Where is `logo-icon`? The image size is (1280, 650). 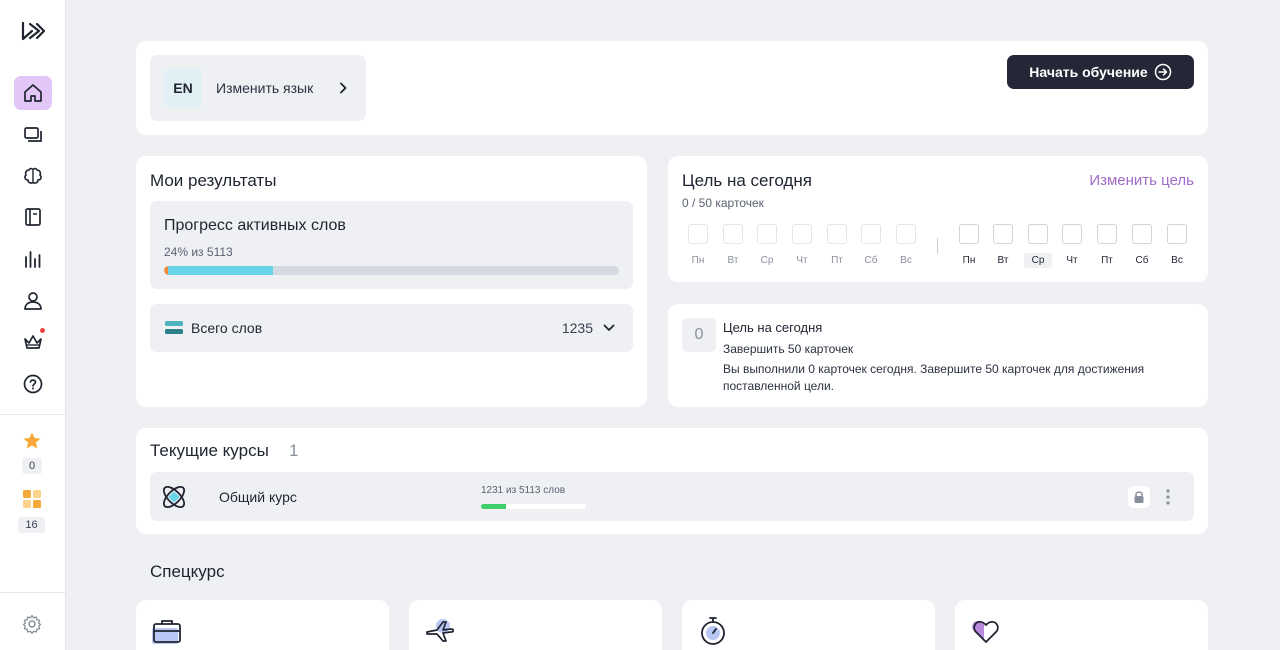
logo-icon is located at coordinates (33, 31).